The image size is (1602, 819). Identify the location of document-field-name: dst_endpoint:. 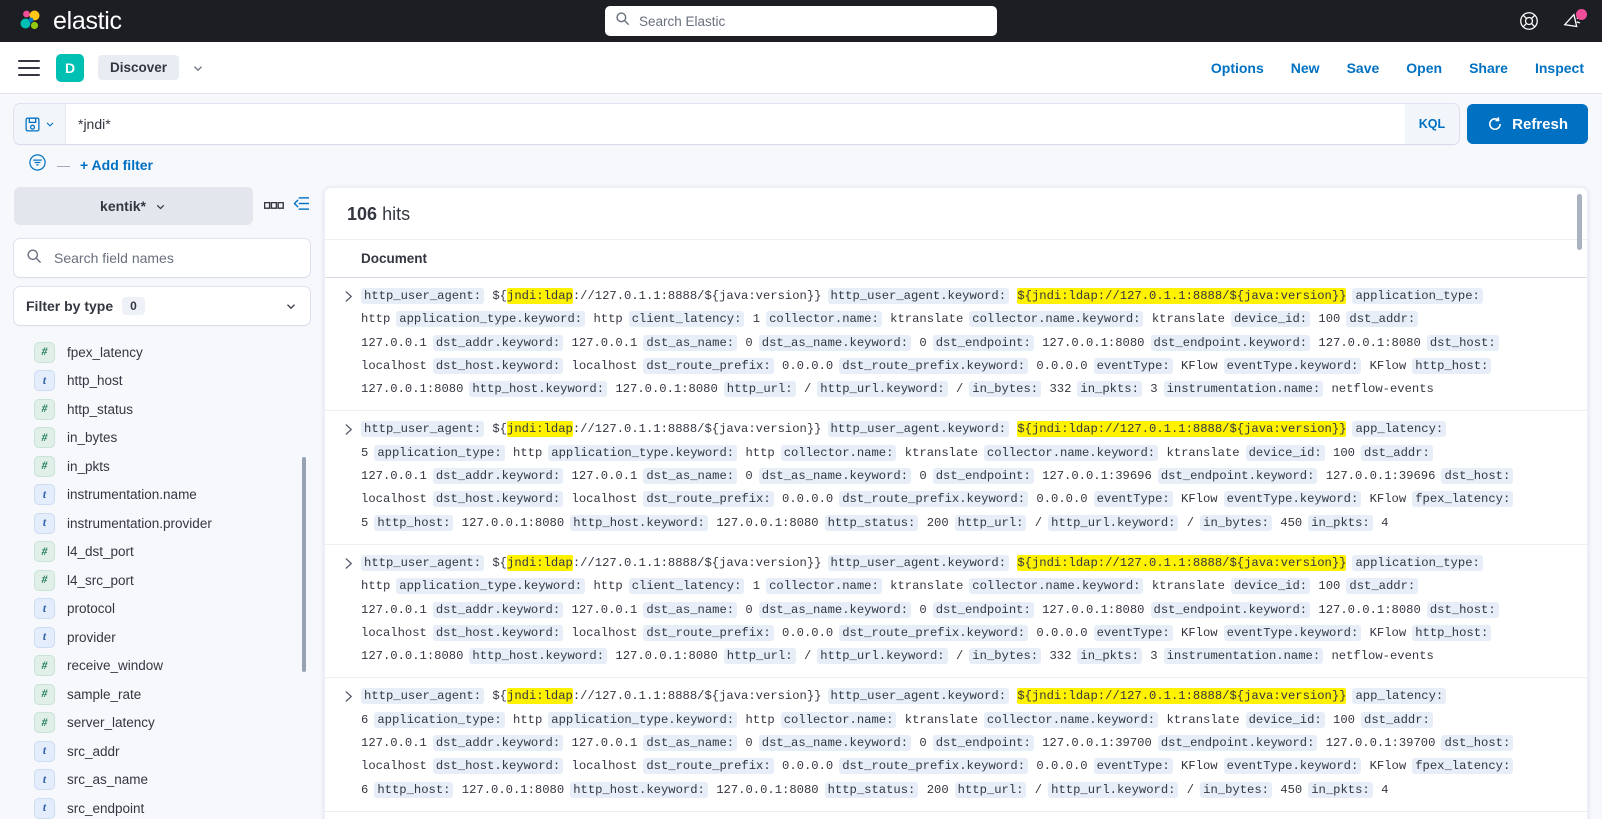
(983, 476).